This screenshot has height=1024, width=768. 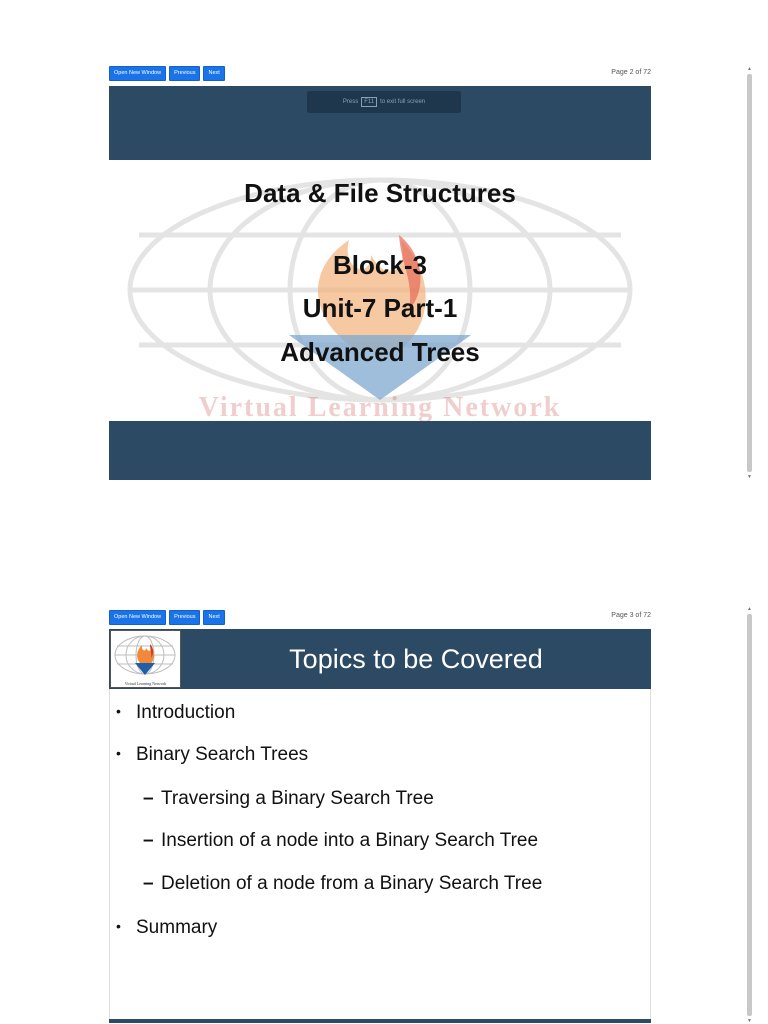 What do you see at coordinates (403, 102) in the screenshot?
I see `fullscreen-hint-text: to exit full screen` at bounding box center [403, 102].